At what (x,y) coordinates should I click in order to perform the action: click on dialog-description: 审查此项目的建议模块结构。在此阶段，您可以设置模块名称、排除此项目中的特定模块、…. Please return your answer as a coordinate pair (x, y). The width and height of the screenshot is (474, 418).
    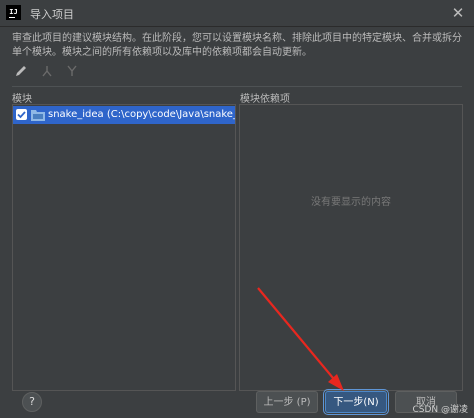
    Looking at the image, I should click on (237, 45).